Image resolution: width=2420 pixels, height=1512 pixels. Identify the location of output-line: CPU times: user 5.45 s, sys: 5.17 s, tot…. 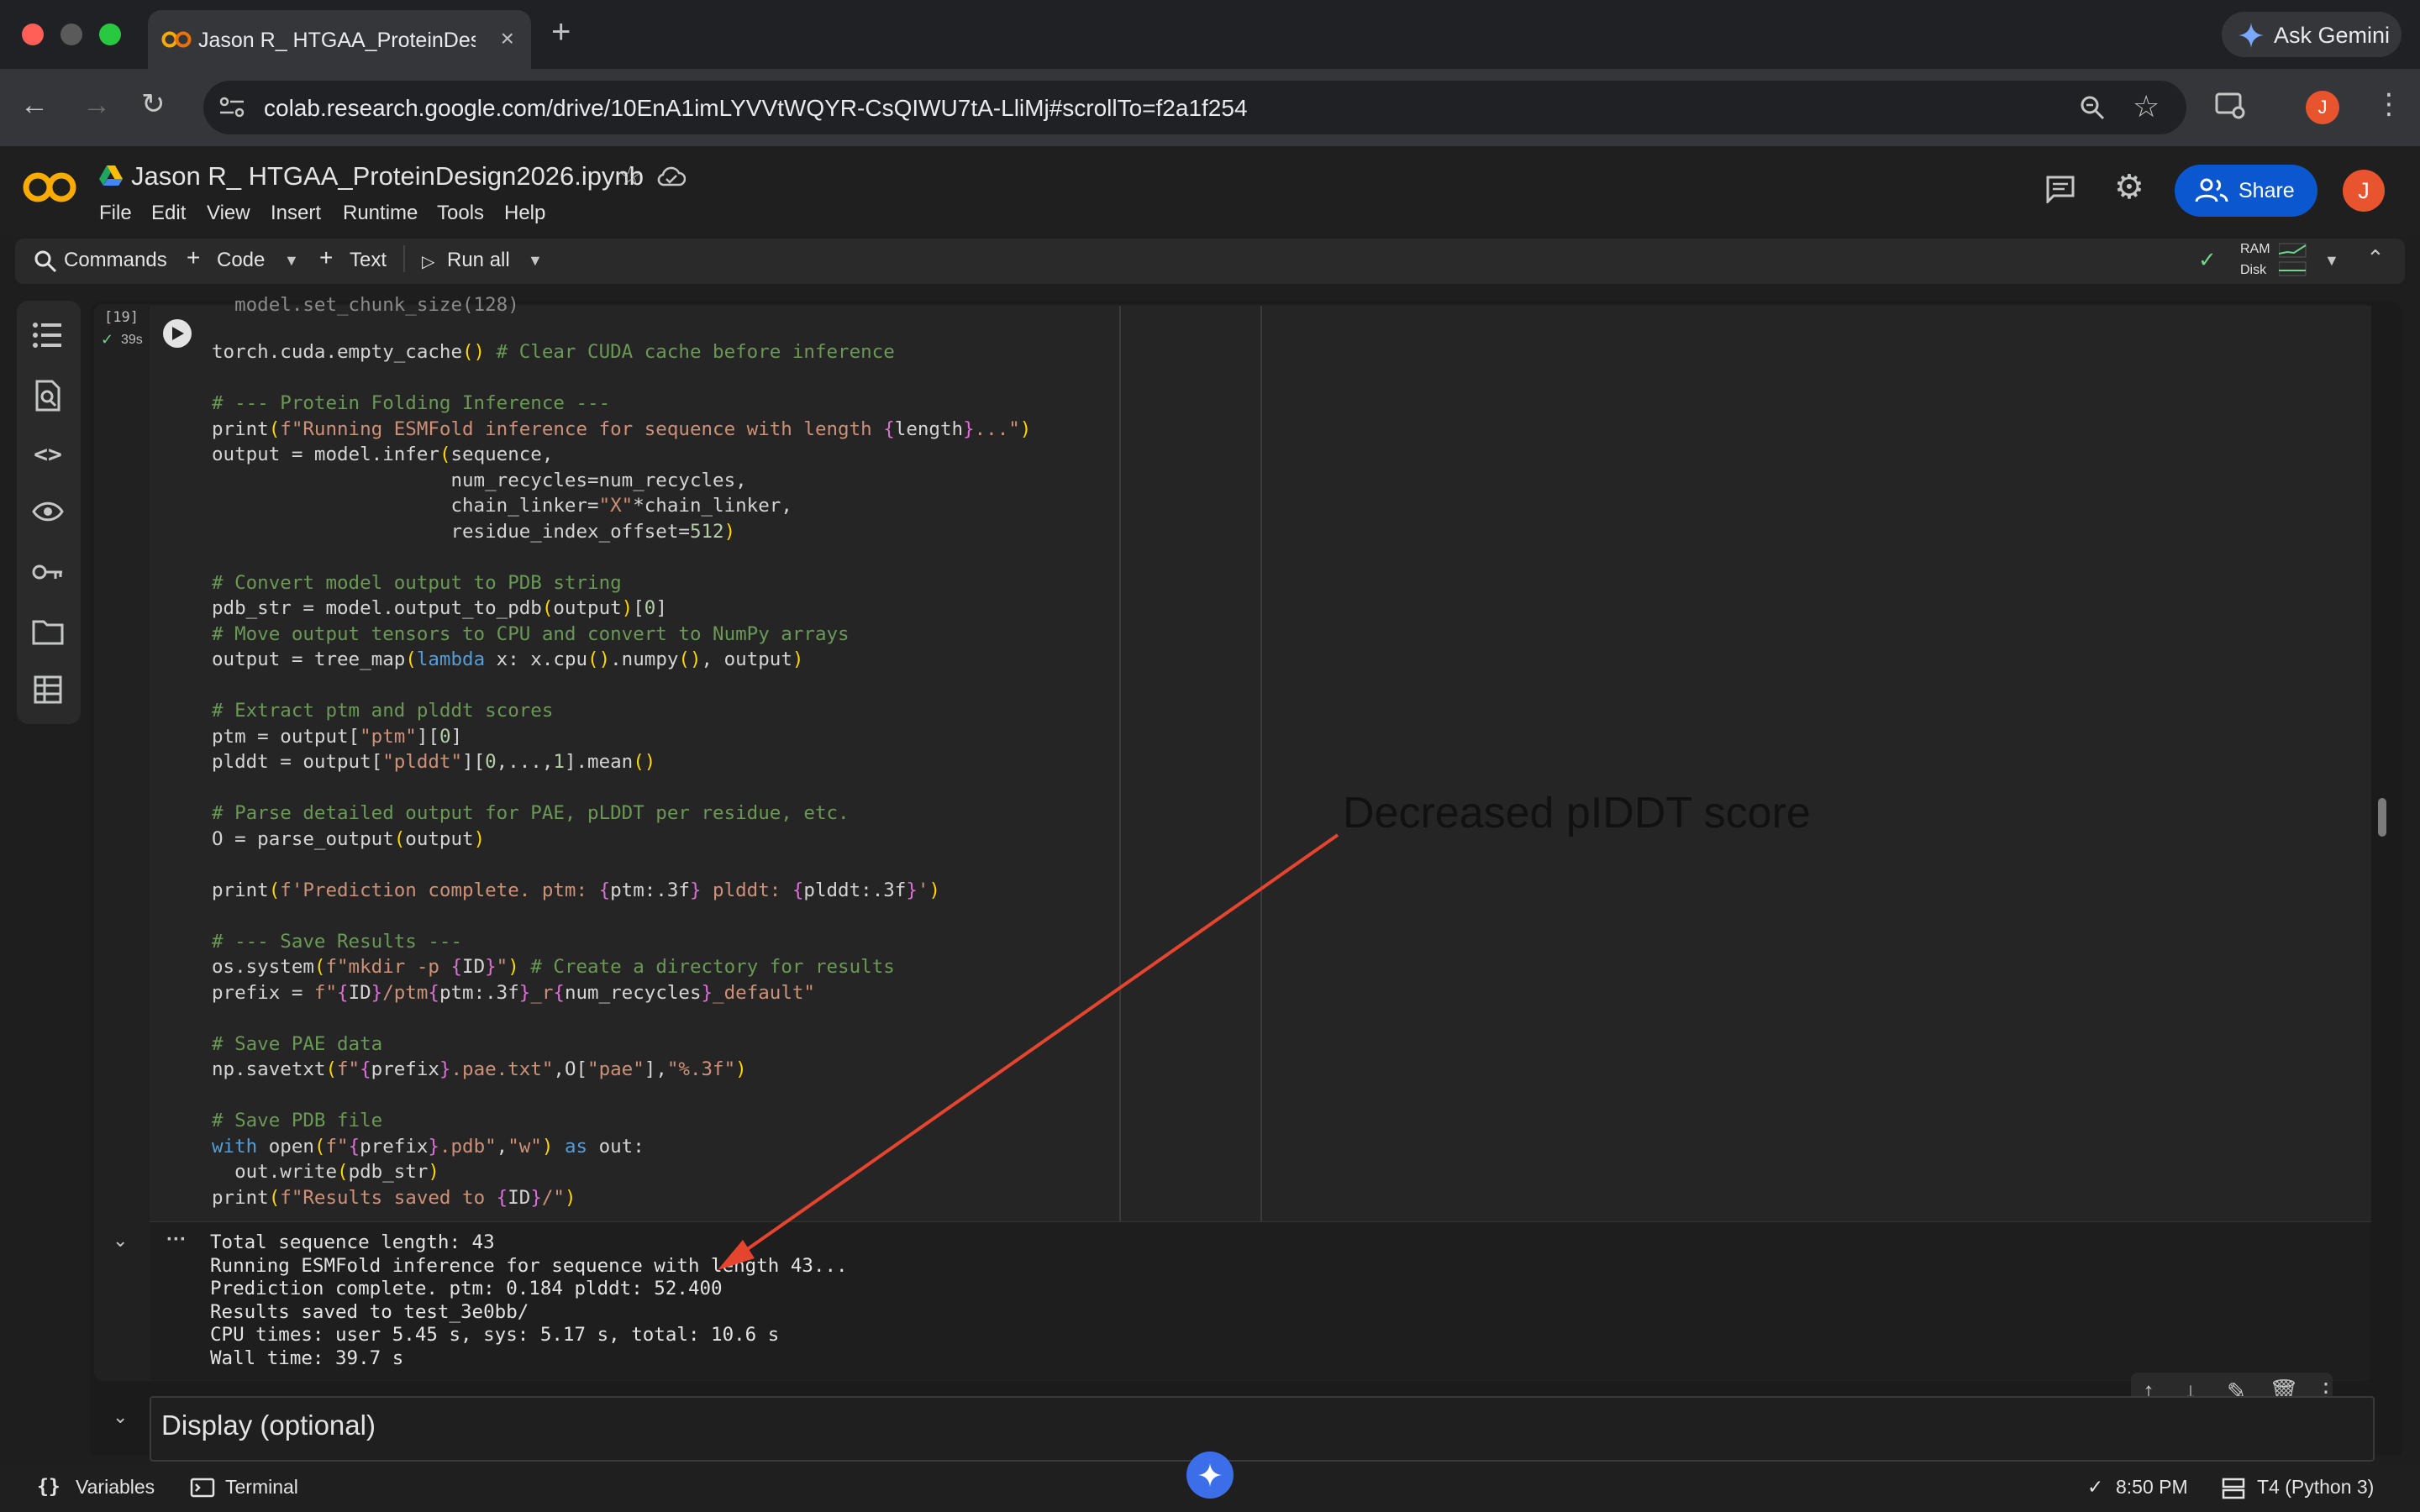
(495, 1335).